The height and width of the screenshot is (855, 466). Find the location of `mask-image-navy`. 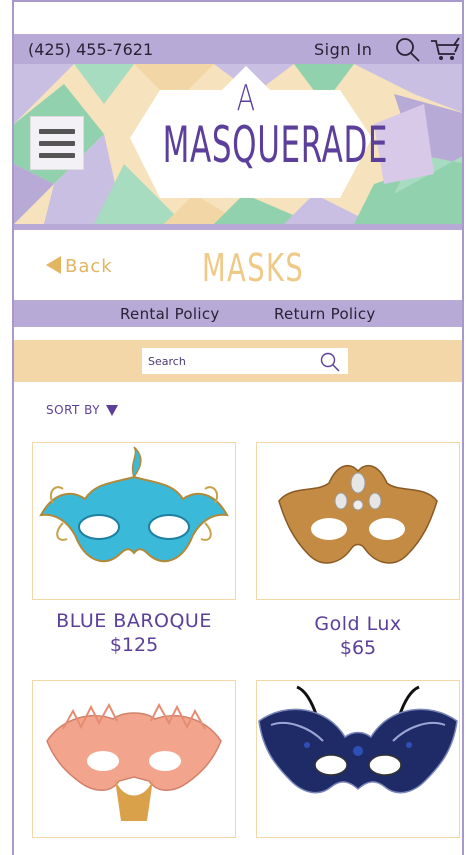

mask-image-navy is located at coordinates (358, 739).